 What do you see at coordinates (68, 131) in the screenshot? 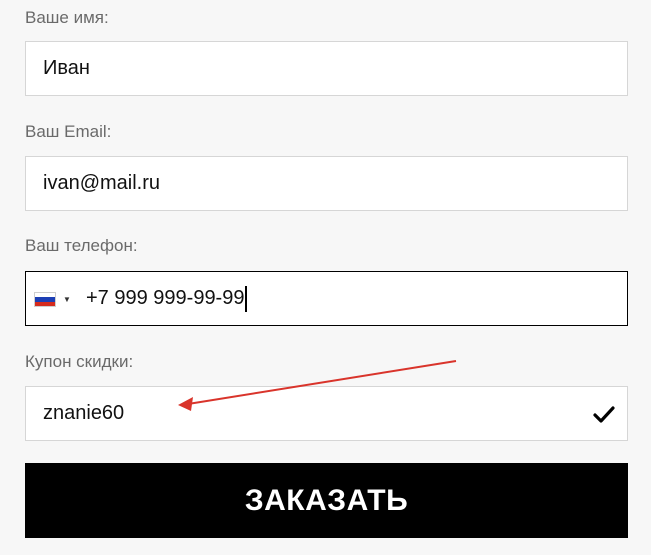
I see `email-label: Ваш Email:` at bounding box center [68, 131].